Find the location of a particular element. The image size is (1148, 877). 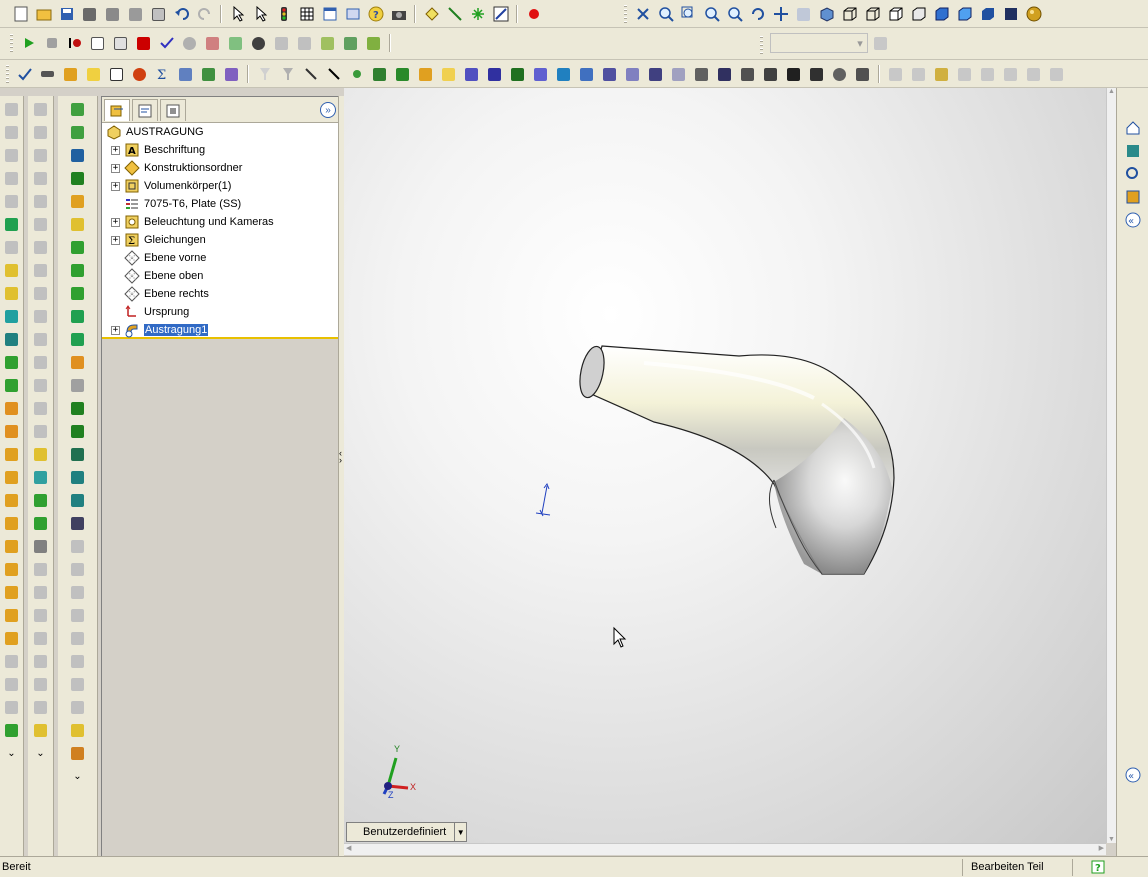

shell-icon is located at coordinates (12, 500).